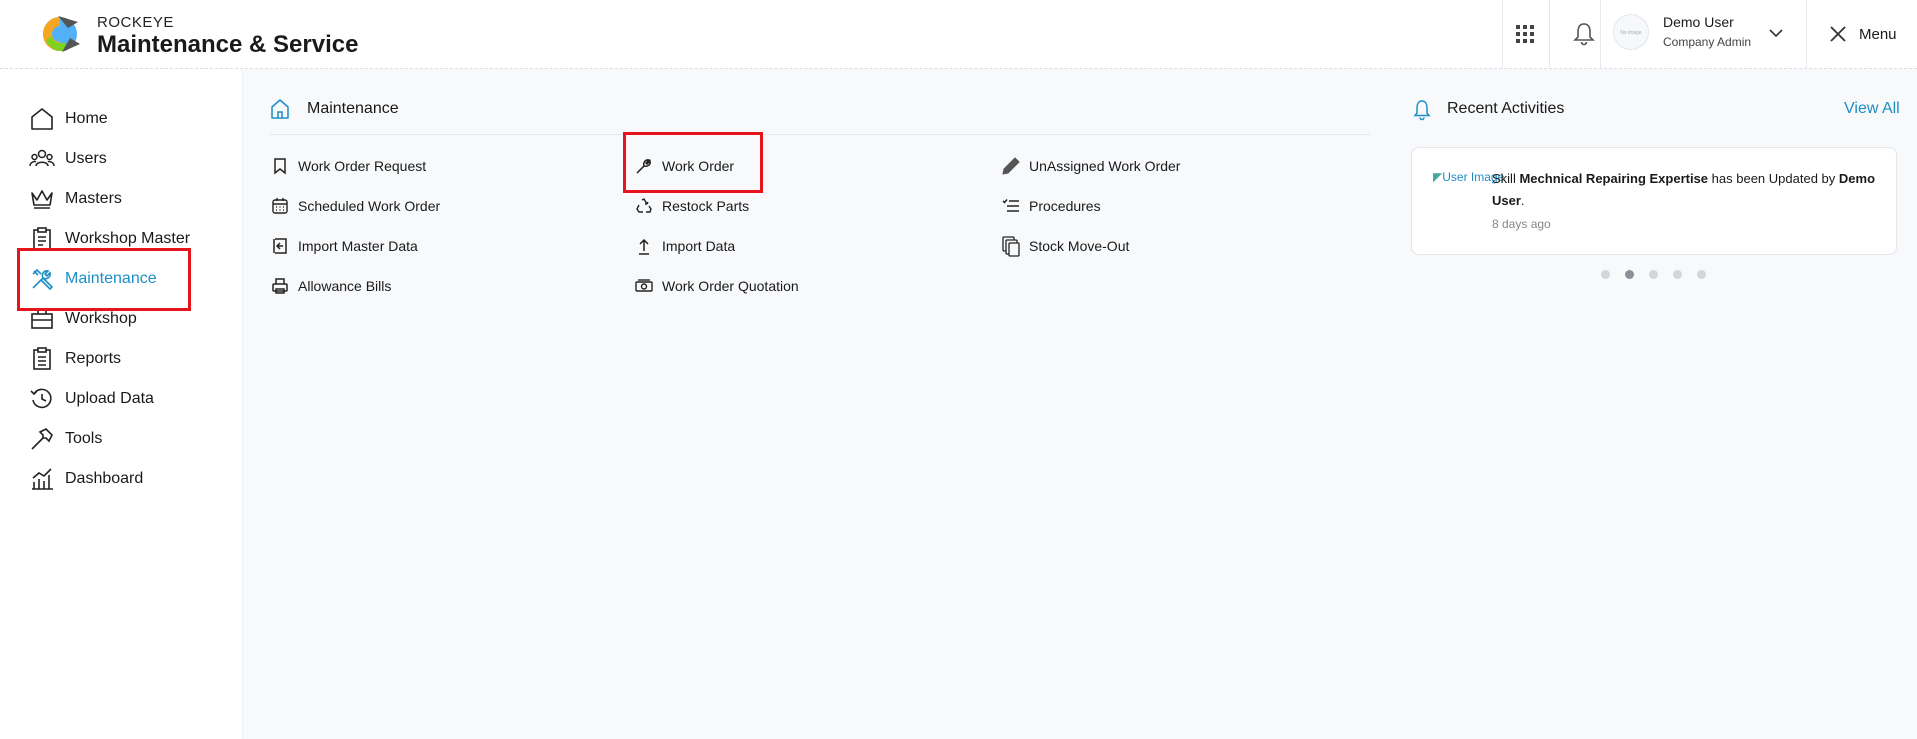  What do you see at coordinates (61, 34) in the screenshot?
I see `rockeye-logo-icon` at bounding box center [61, 34].